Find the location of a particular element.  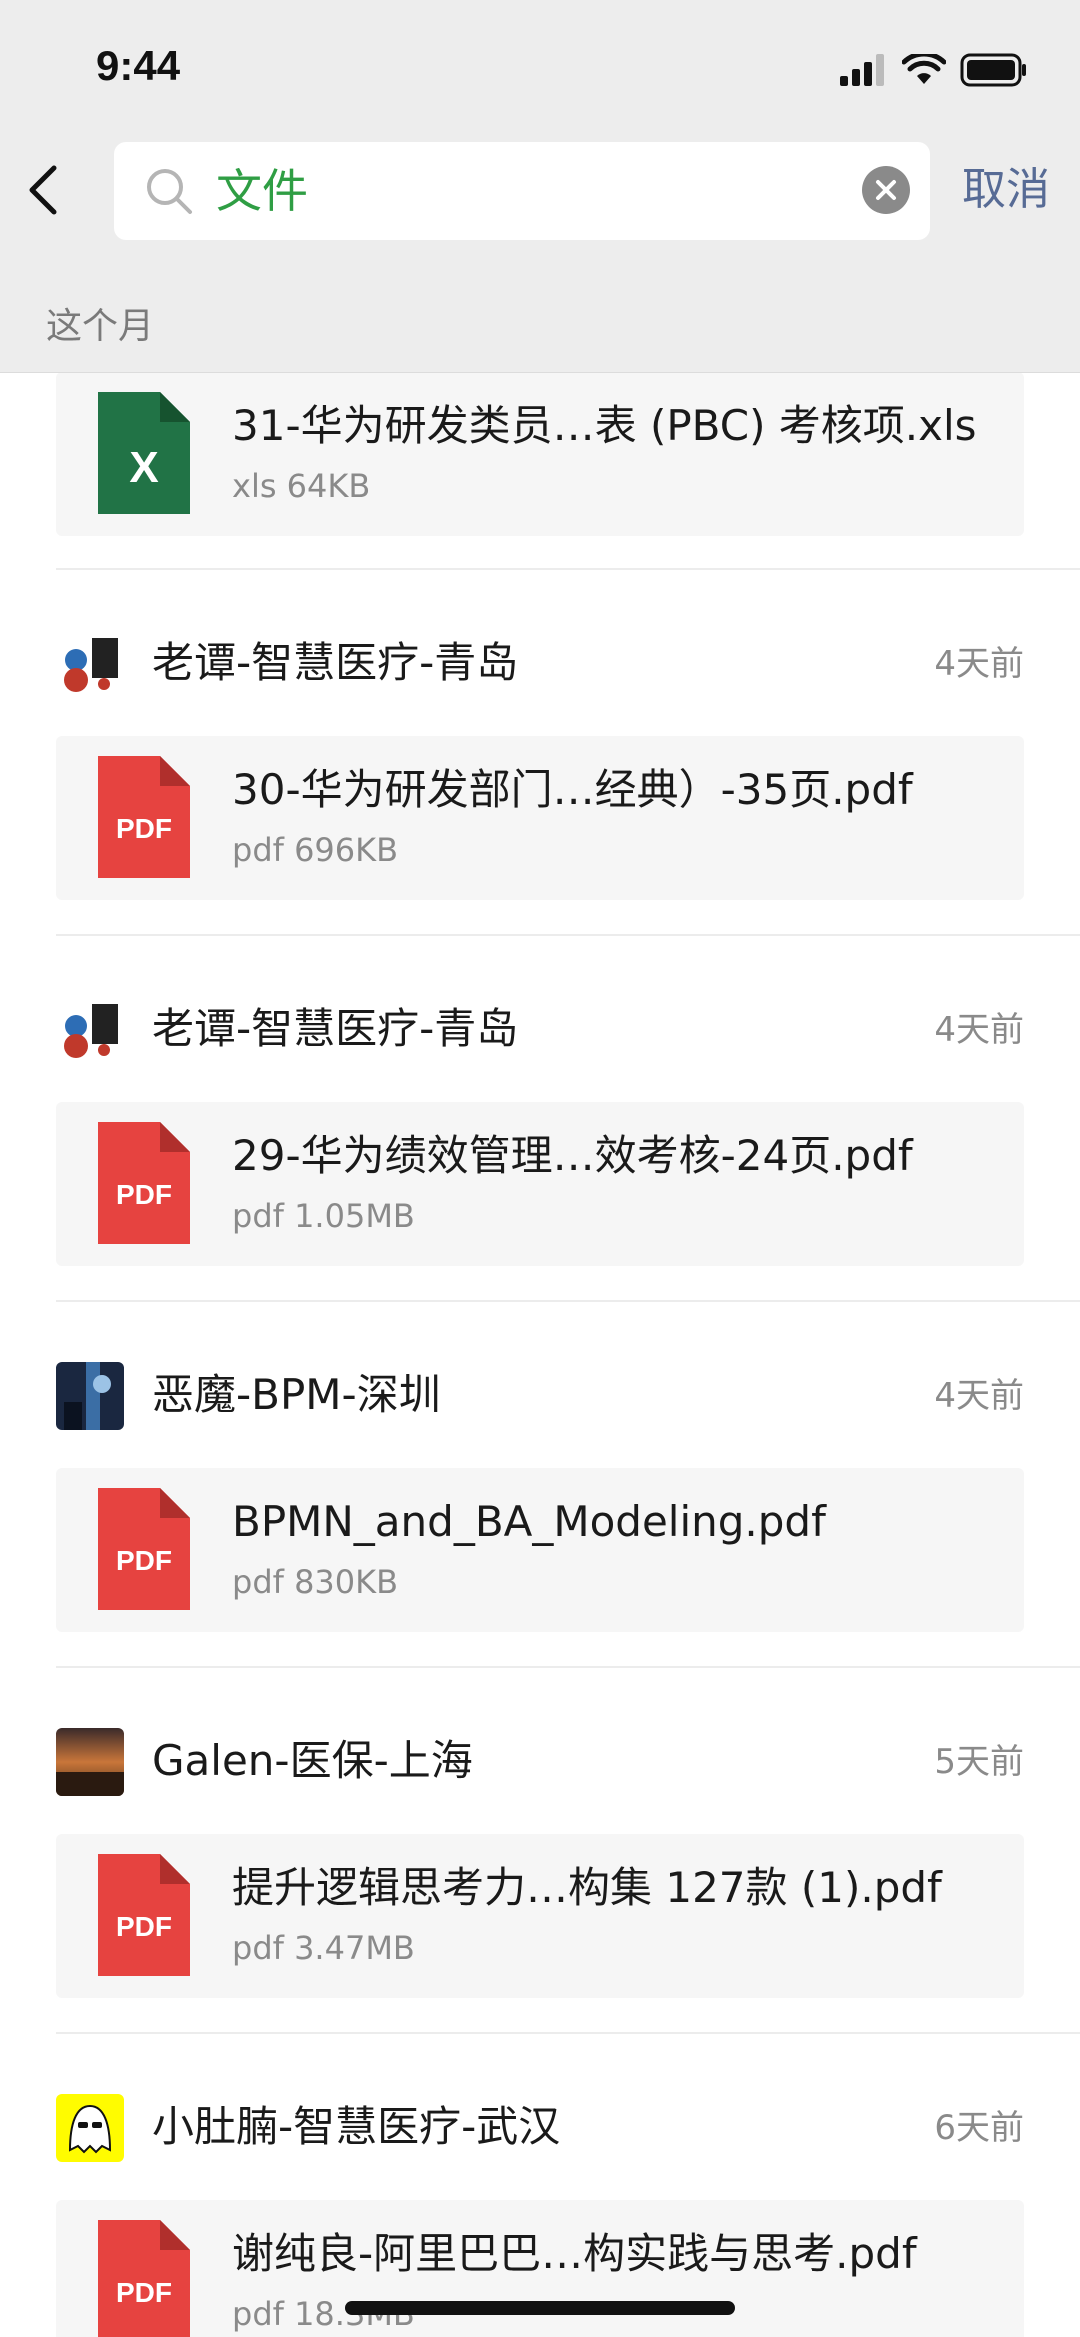

file-card: PDF BPMN_and_BA_Modeling.pdf pdf 830KB is located at coordinates (540, 1550).